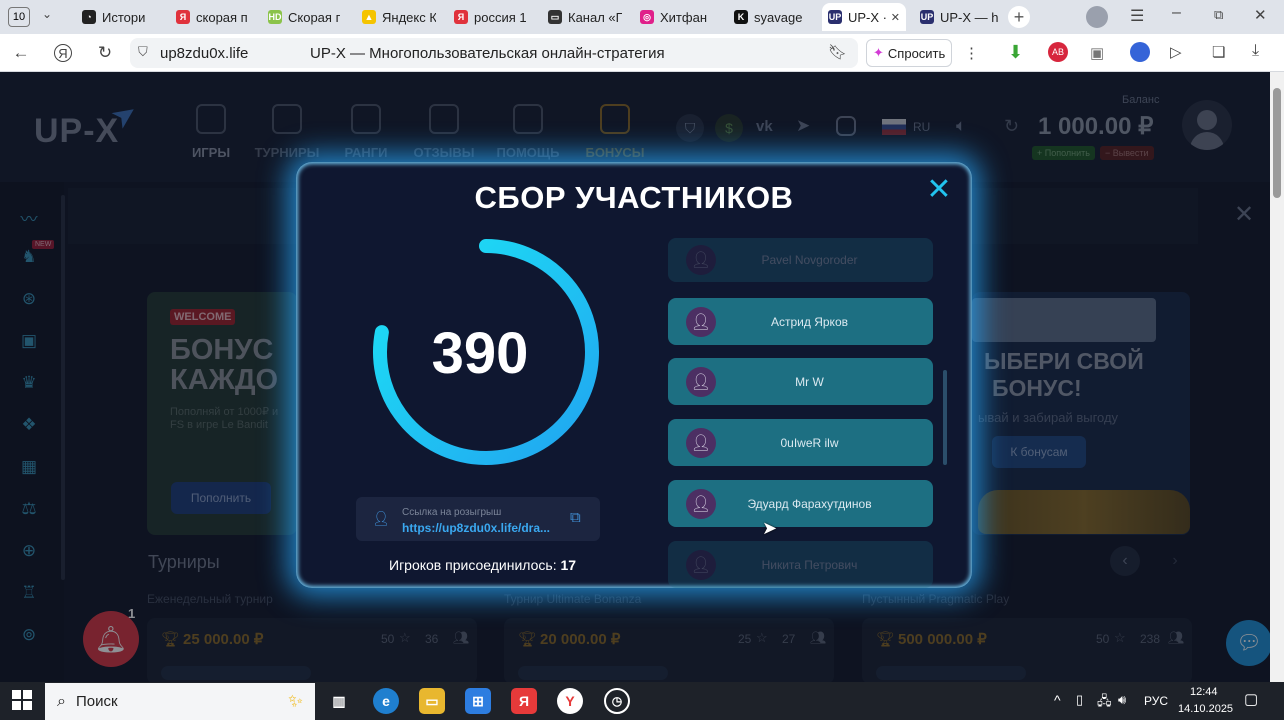  I want to click on participant-card: 👤︎ 0uIweR ilw, so click(800, 442).